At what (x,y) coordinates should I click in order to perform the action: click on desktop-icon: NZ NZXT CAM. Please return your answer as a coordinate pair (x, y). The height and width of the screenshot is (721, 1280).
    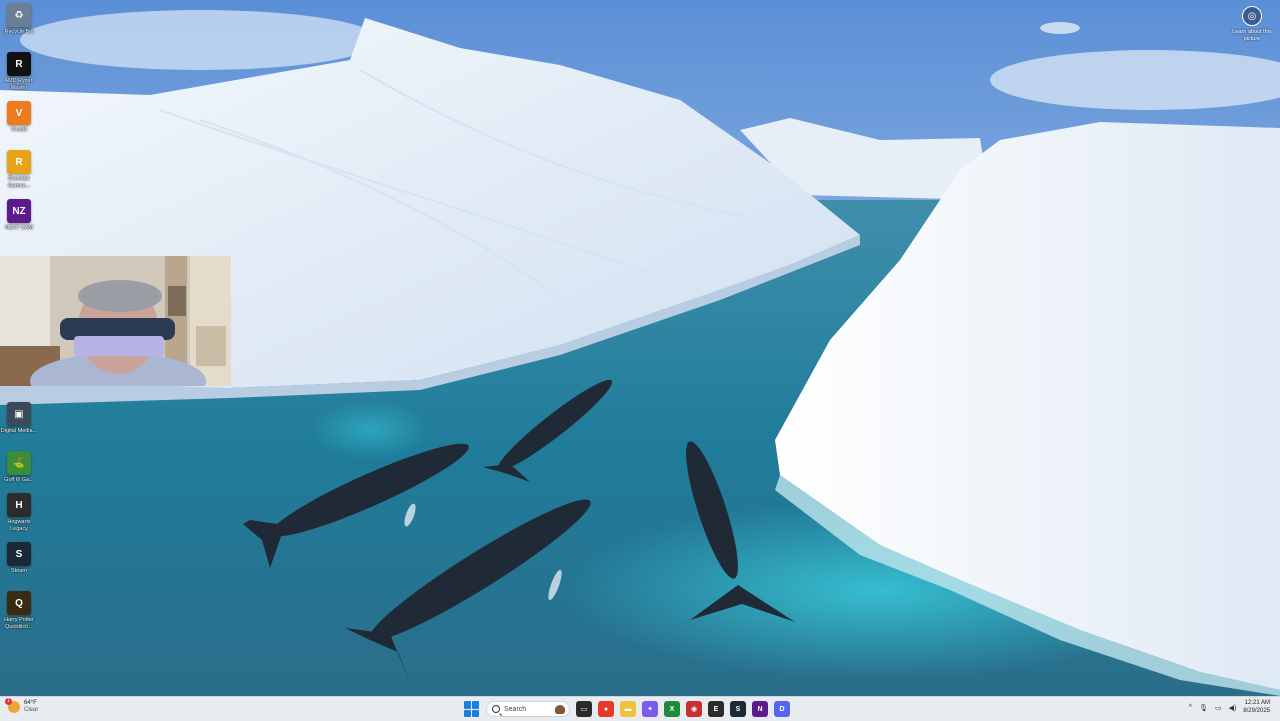
    Looking at the image, I should click on (19, 215).